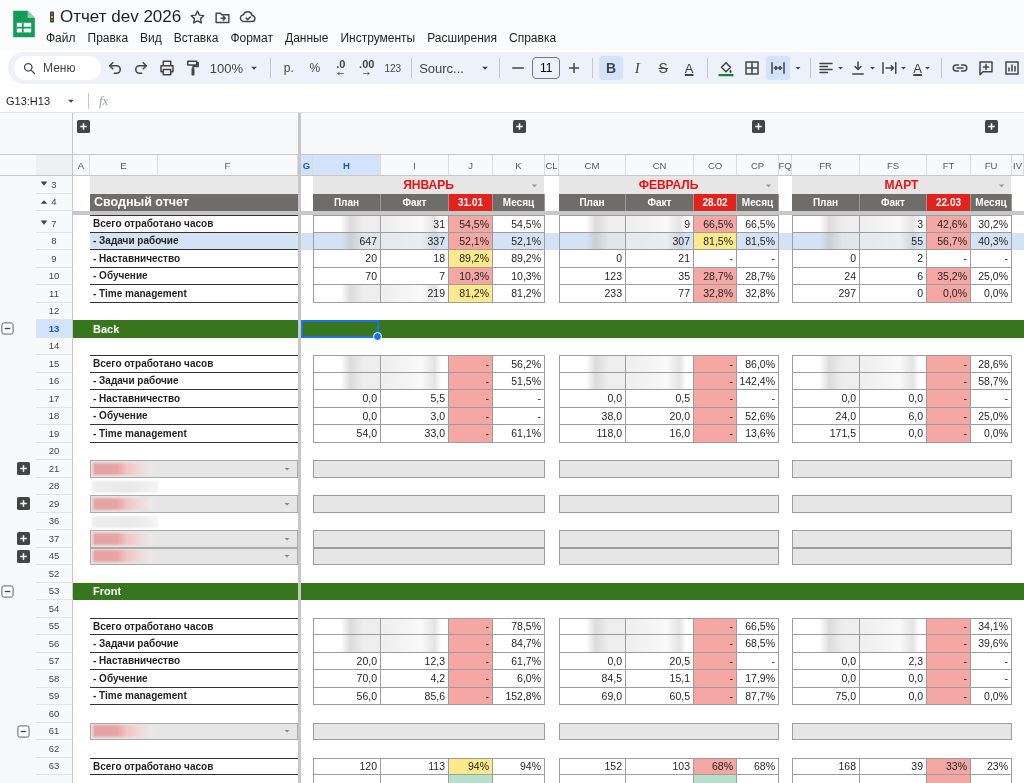 The image size is (1024, 783). What do you see at coordinates (54, 696) in the screenshot?
I see `row-number: 59` at bounding box center [54, 696].